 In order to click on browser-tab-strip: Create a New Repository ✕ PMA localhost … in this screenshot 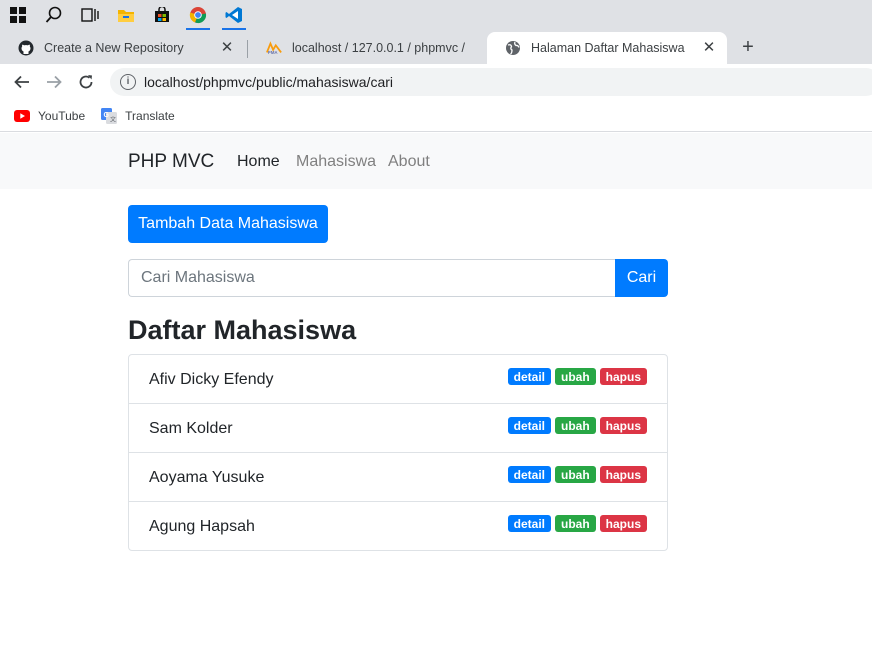, I will do `click(436, 47)`.